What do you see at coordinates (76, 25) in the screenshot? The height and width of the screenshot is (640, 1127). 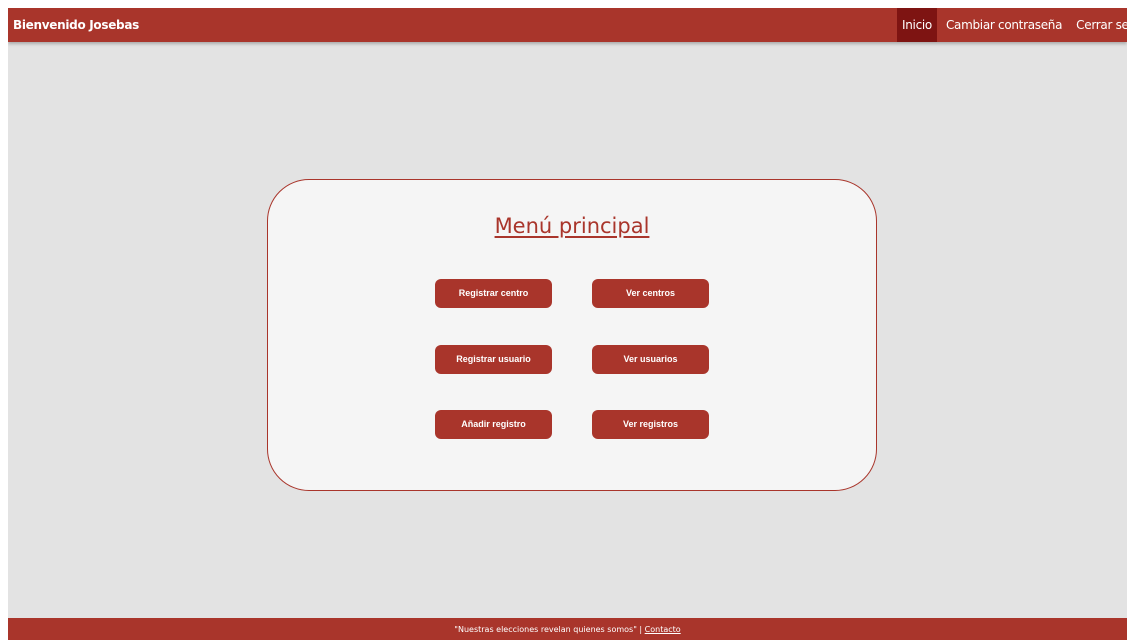 I see `welcome-brand: Bienvenido Josebas` at bounding box center [76, 25].